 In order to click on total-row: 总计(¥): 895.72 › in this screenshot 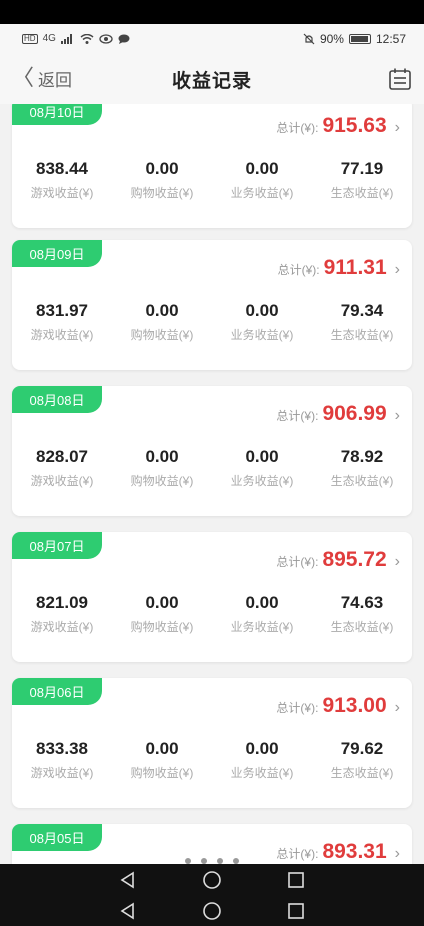, I will do `click(338, 560)`.